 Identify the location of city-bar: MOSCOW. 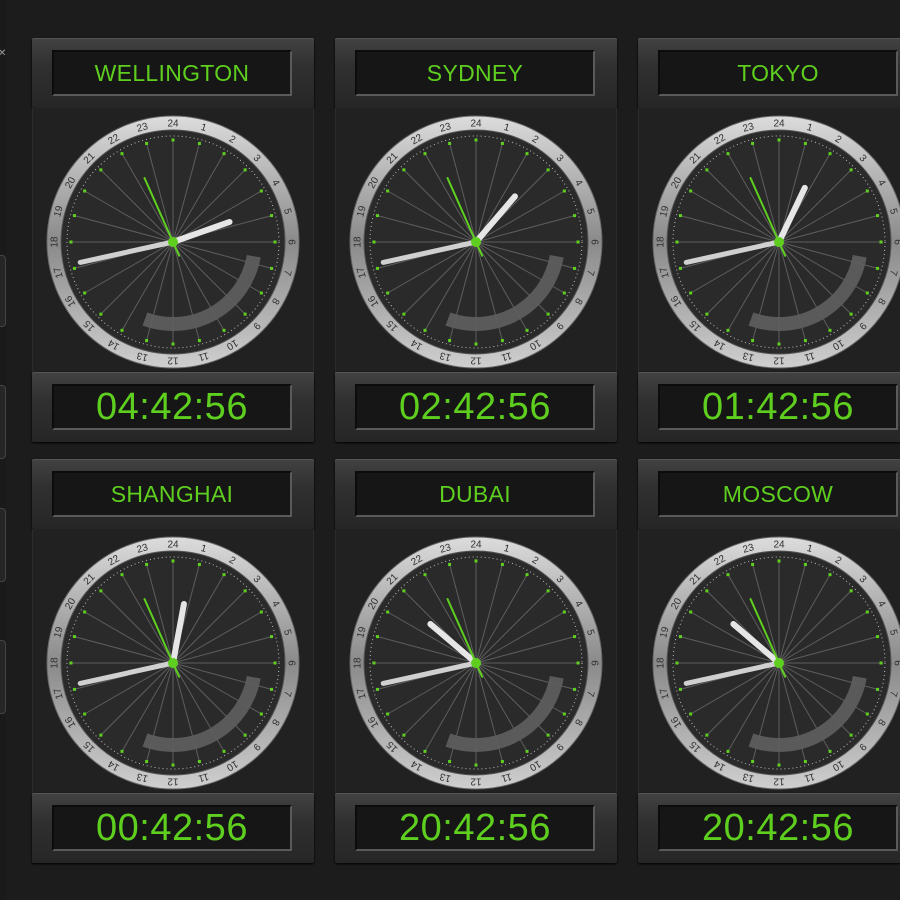
(769, 494).